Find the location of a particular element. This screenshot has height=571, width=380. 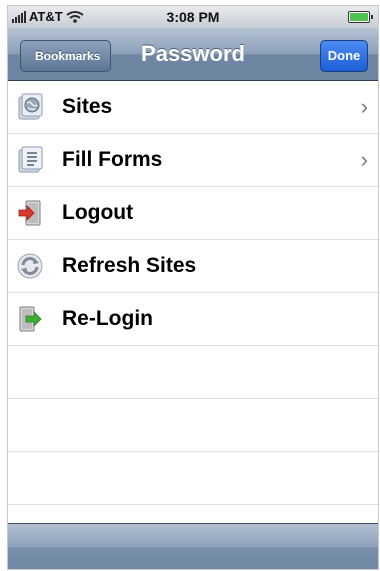

relogin-icon is located at coordinates (30, 319).